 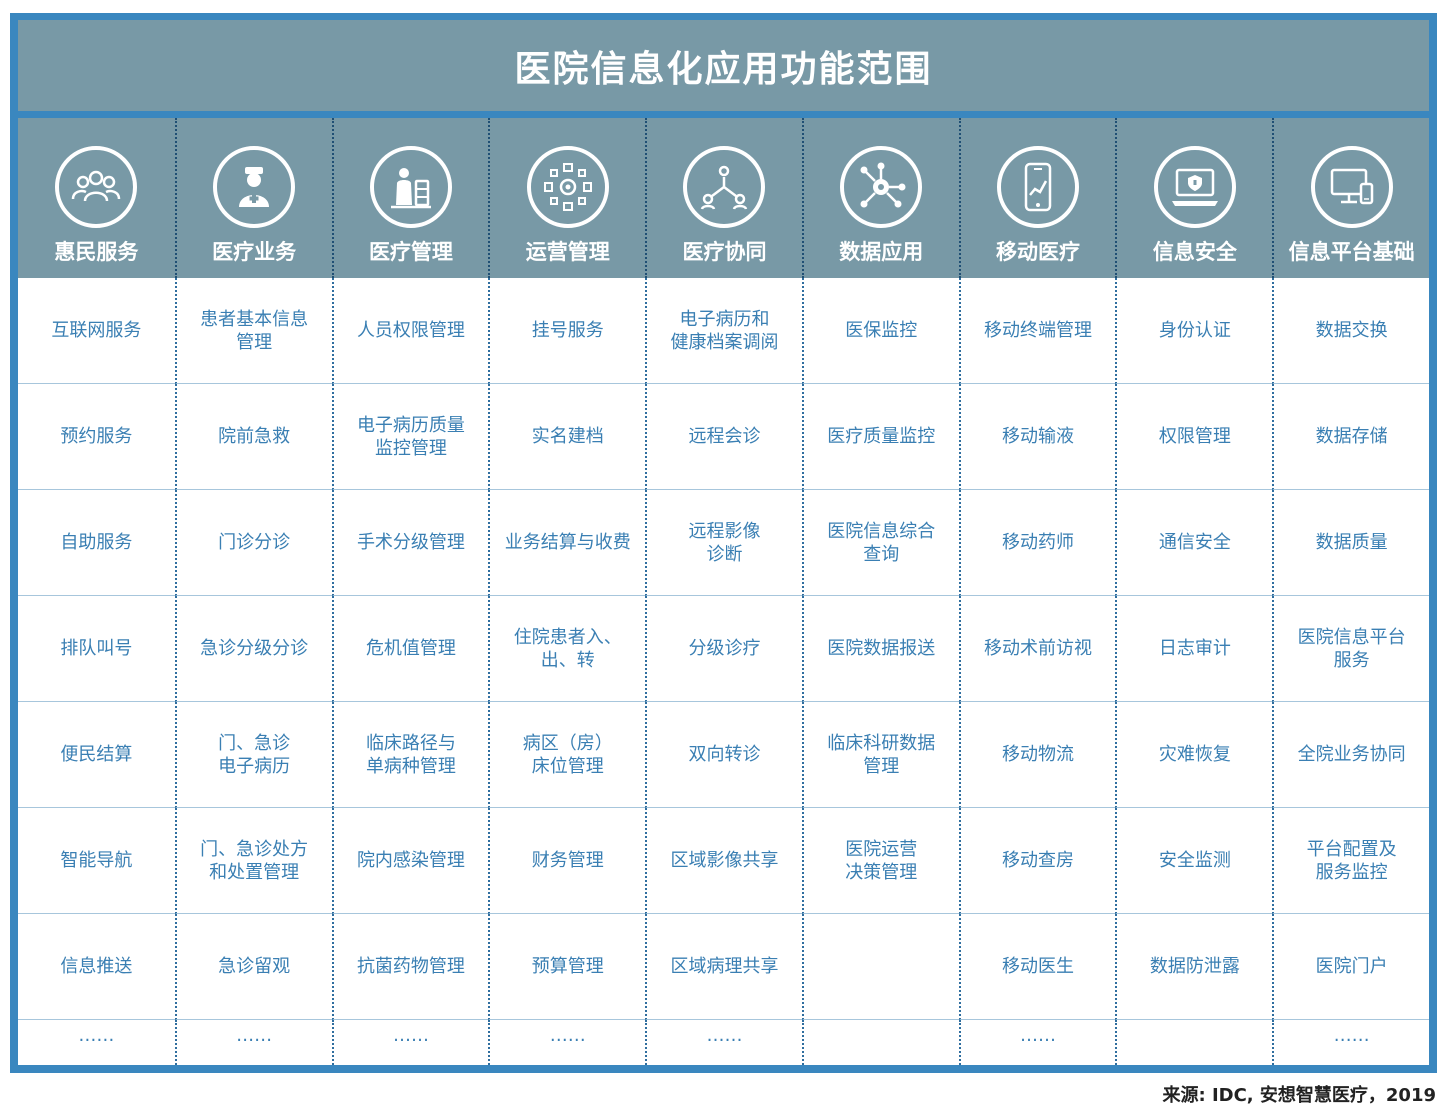 I want to click on function-item-label: 区域病理共享, so click(x=724, y=966).